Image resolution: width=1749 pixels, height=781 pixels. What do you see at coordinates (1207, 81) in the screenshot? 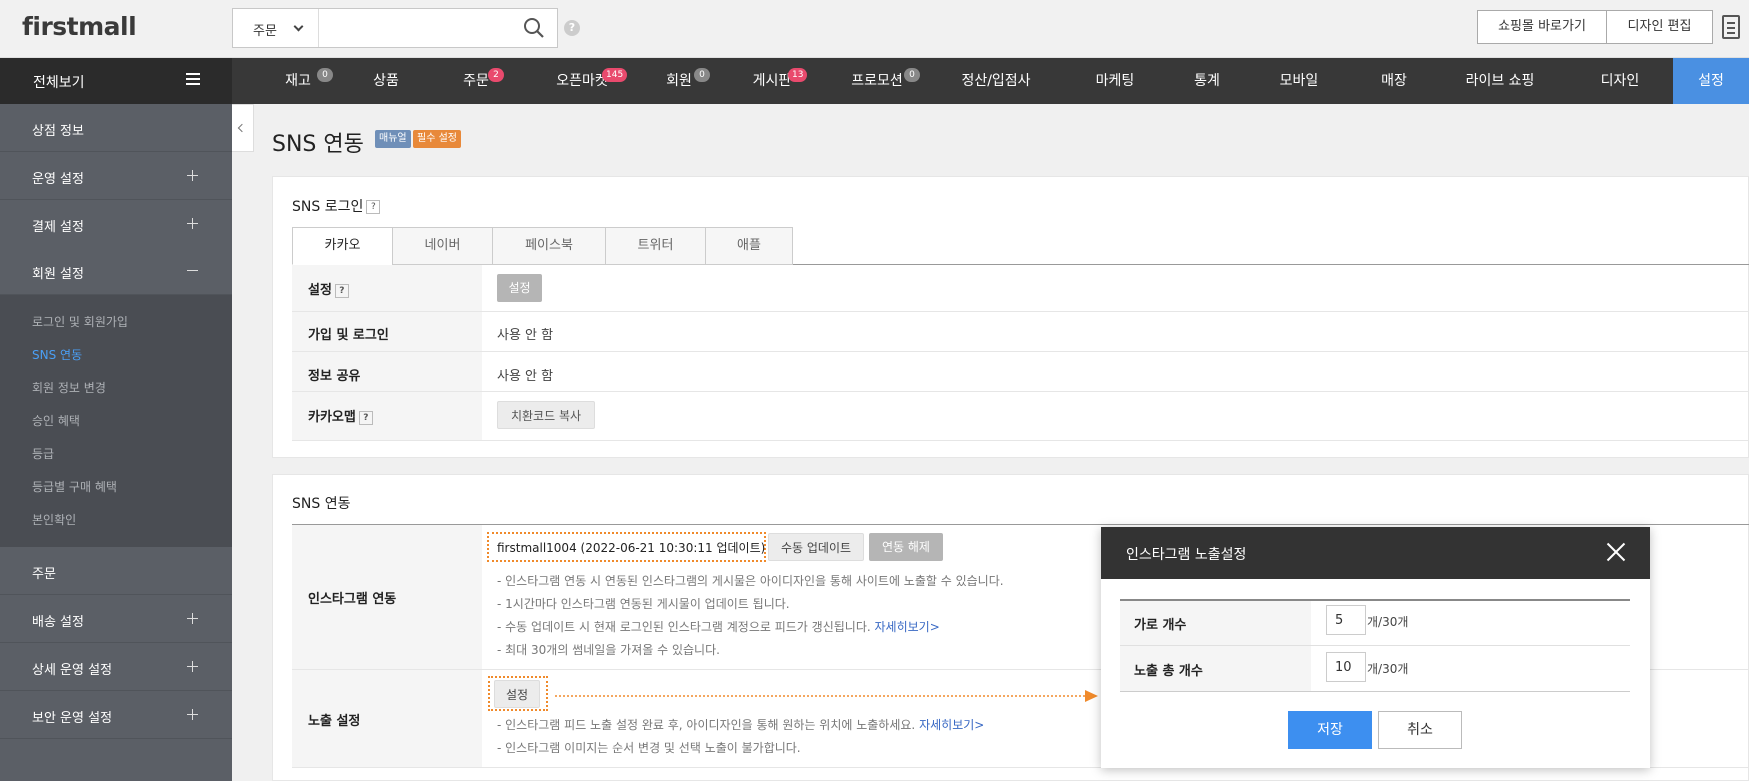
I see `nav-item-stats: 통계` at bounding box center [1207, 81].